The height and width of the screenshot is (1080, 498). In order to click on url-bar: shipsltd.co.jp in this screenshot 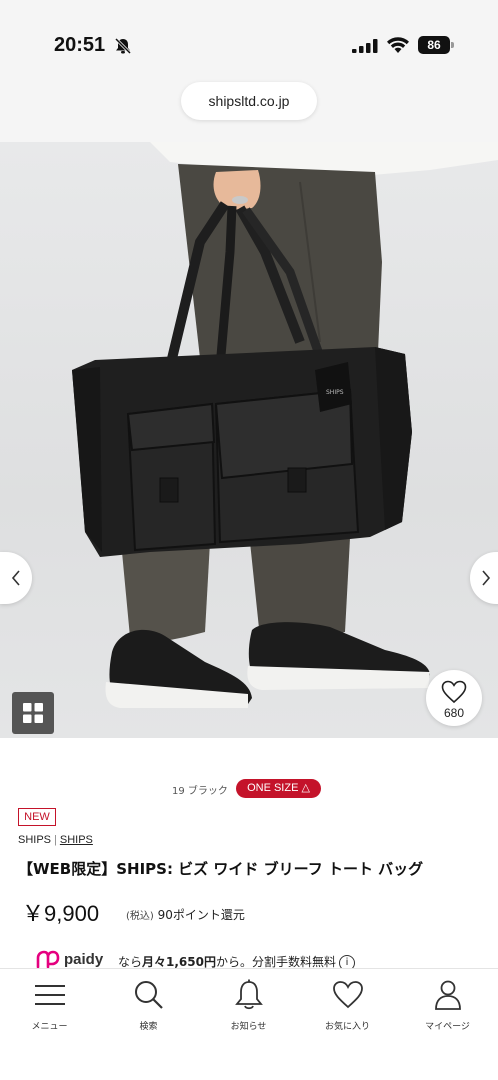, I will do `click(249, 101)`.